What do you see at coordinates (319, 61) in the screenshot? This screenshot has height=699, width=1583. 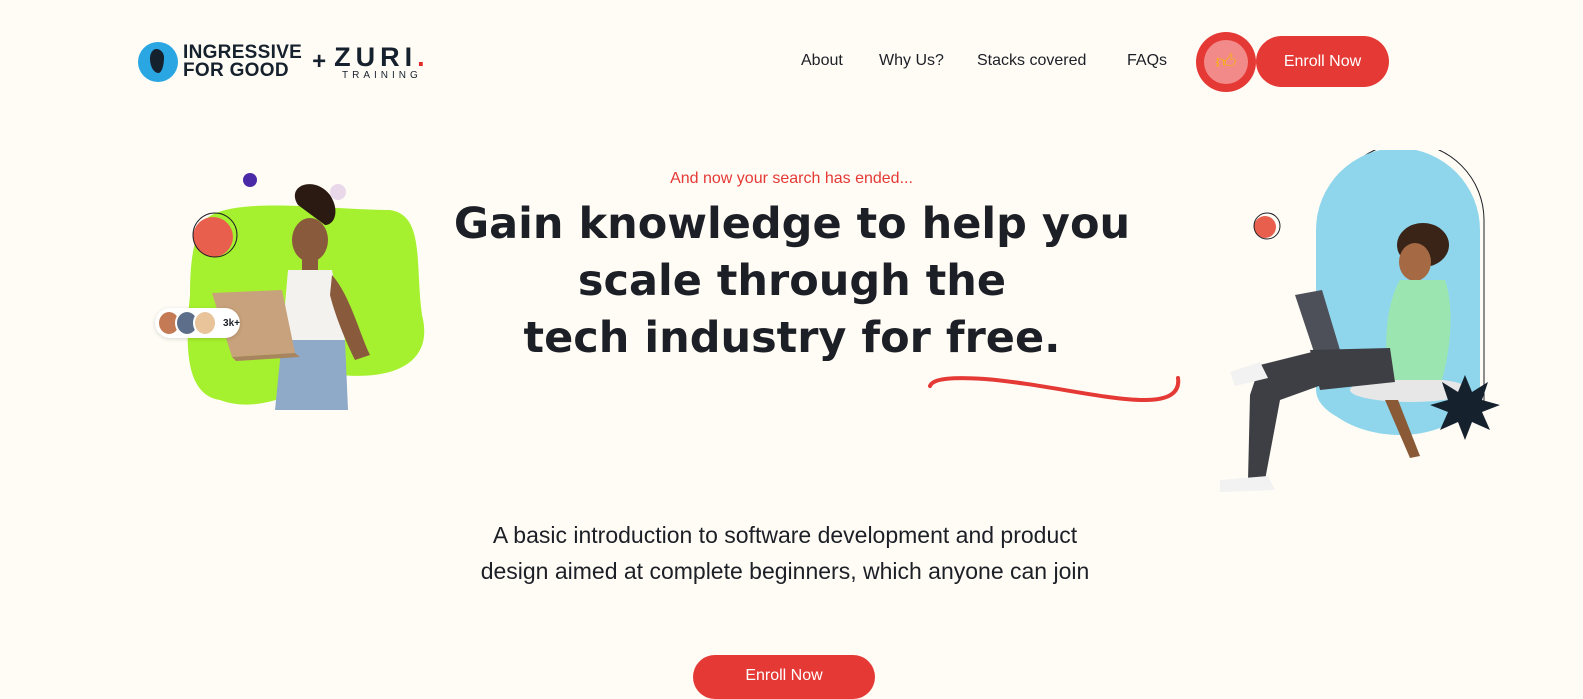 I see `logo-plus: +` at bounding box center [319, 61].